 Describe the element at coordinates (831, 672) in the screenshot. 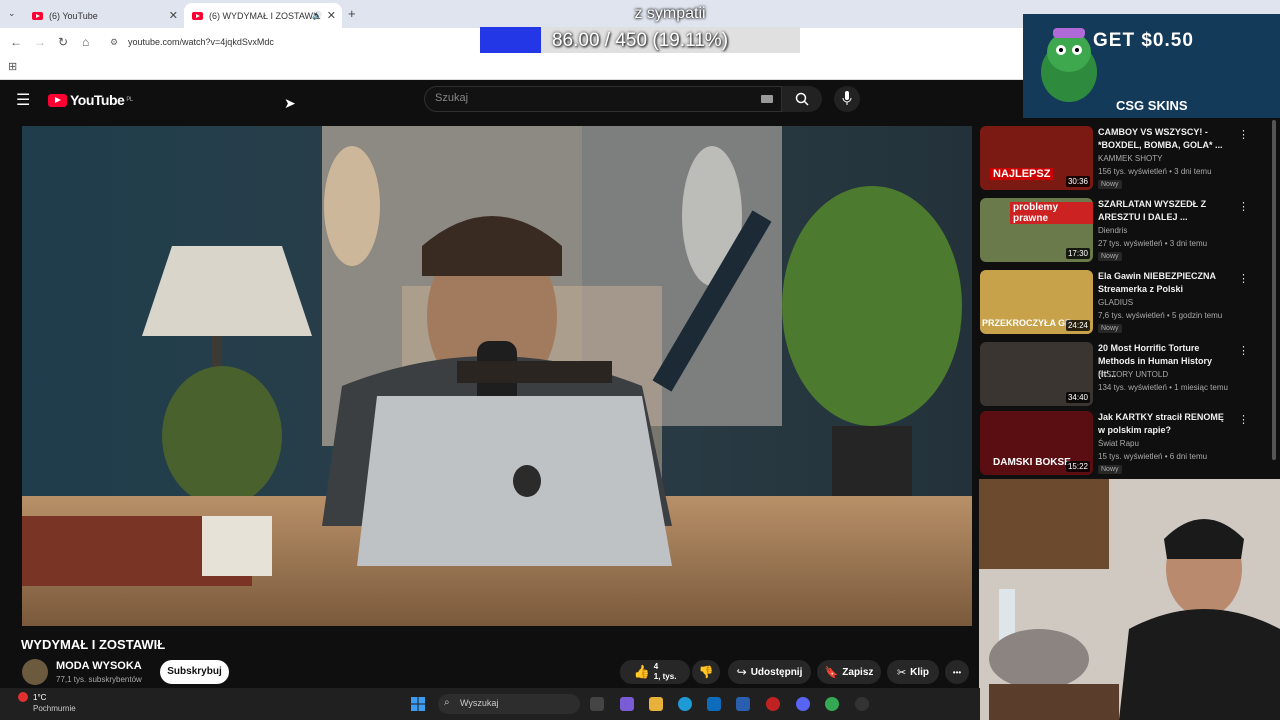

I see `bookmark-icon: 🔖` at that location.